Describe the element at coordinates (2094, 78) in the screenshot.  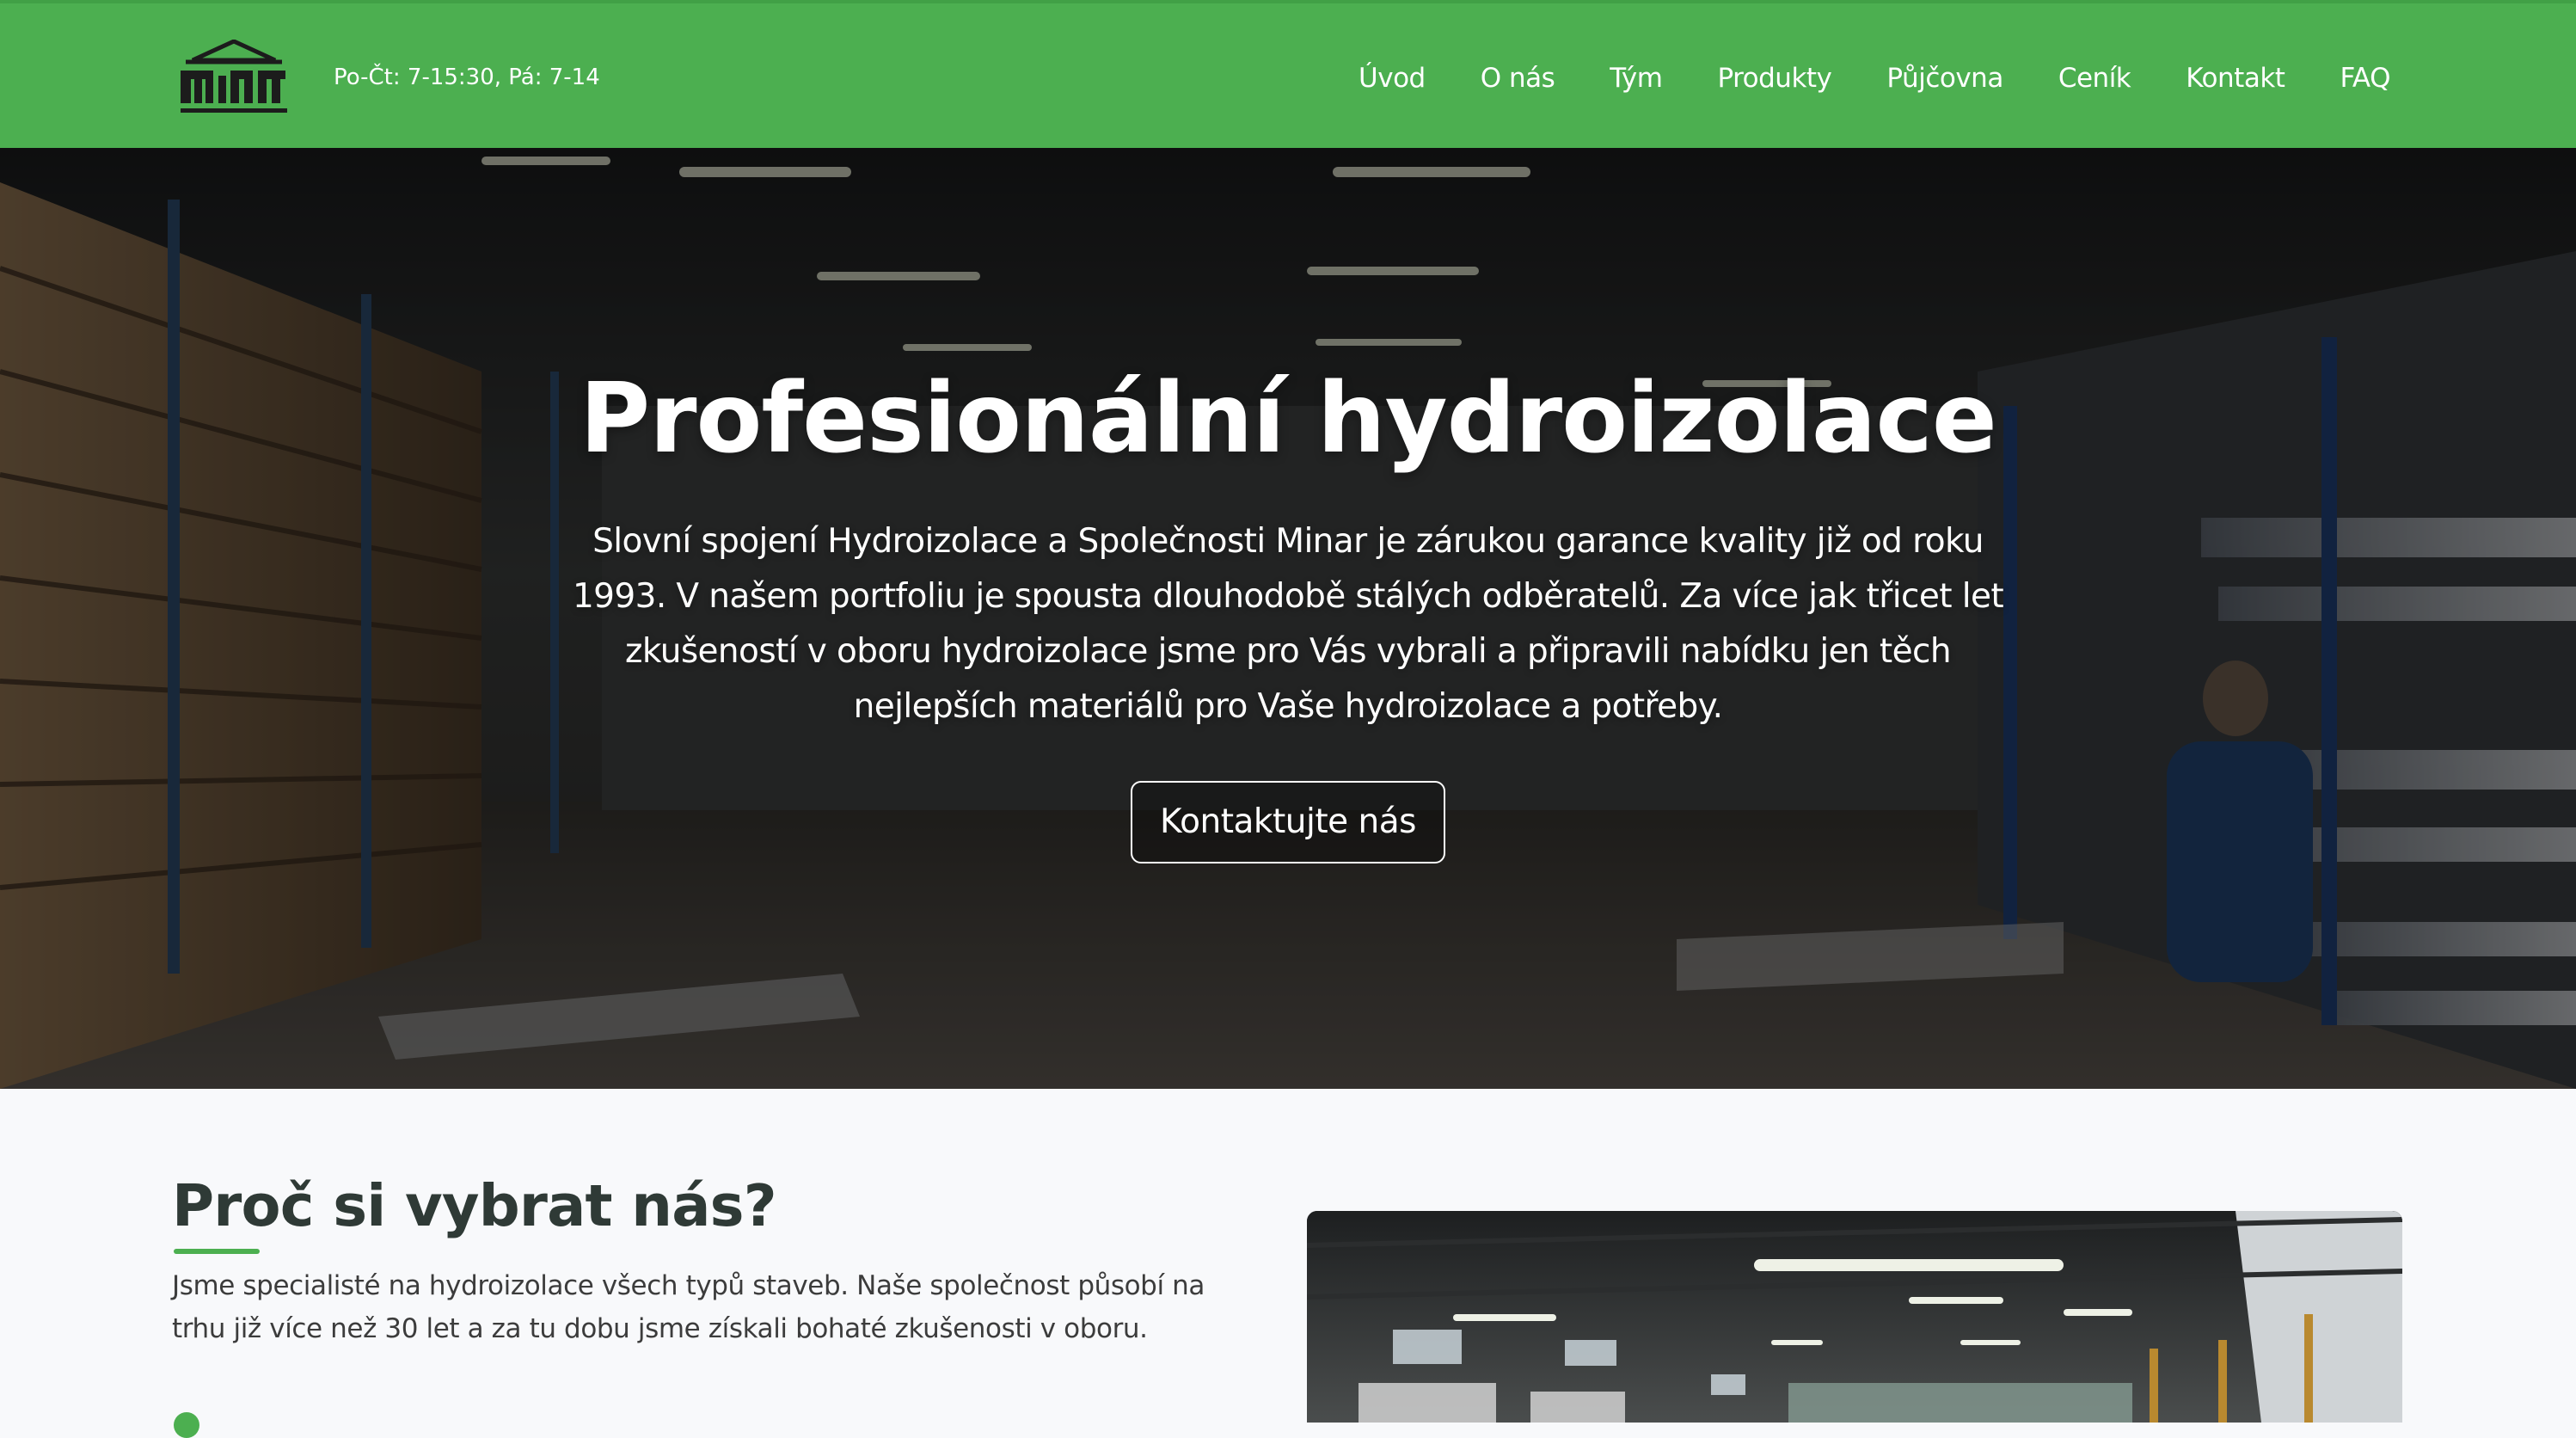
I see `nav-item-cenik: Ceník` at that location.